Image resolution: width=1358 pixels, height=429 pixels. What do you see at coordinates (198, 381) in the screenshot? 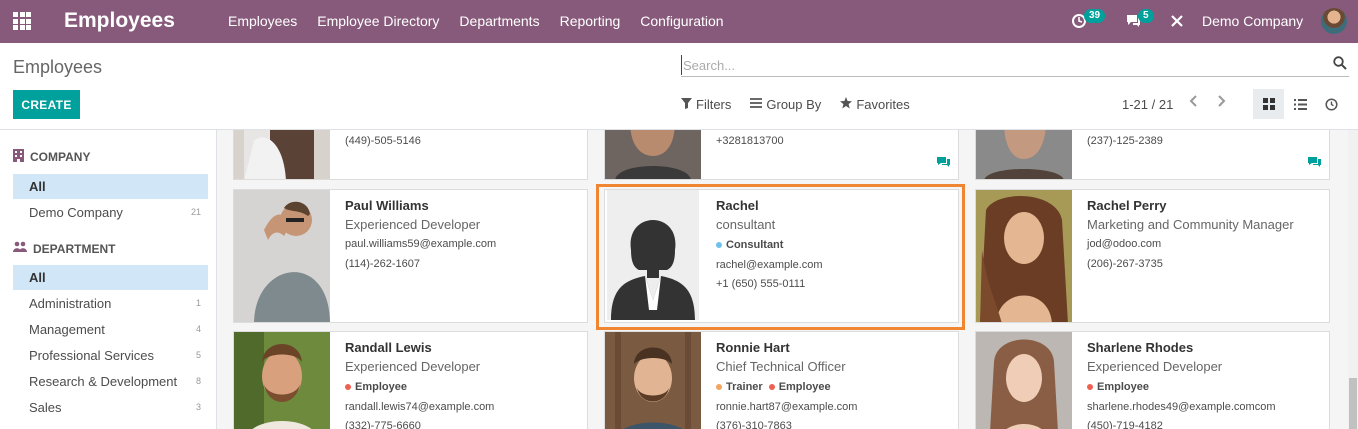
I see `department-filter-count: 8` at bounding box center [198, 381].